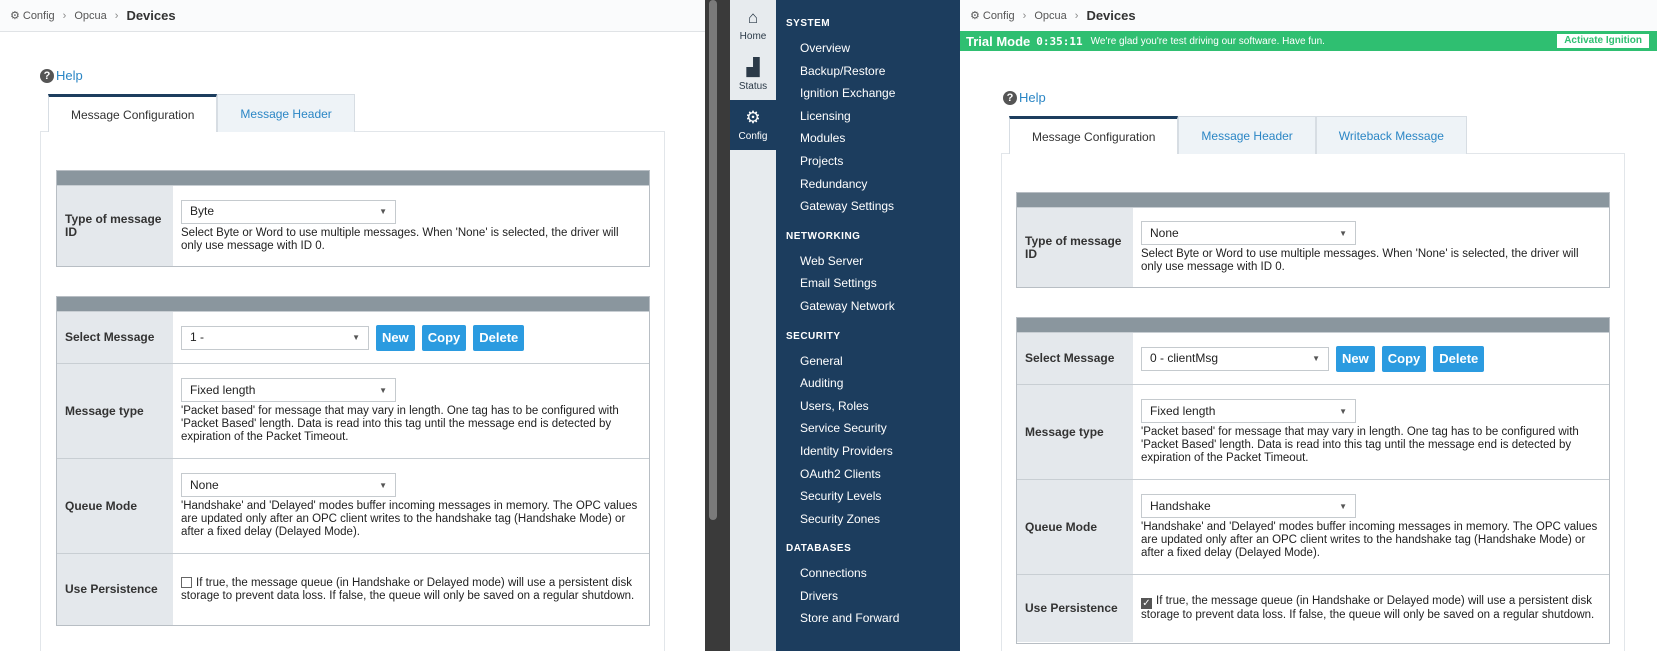 The height and width of the screenshot is (651, 1657). I want to click on queue-mode-select: None ▼, so click(288, 485).